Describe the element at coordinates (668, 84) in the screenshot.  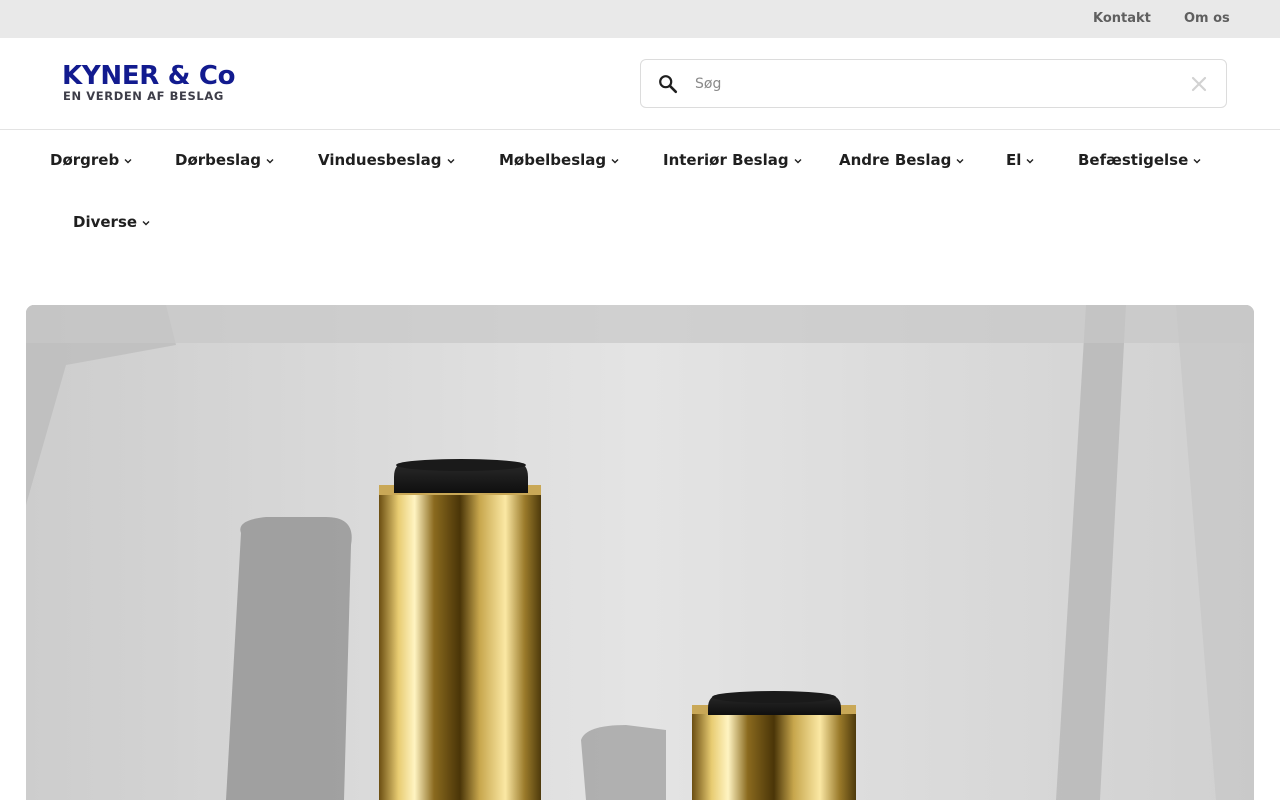
I see `search-icon` at that location.